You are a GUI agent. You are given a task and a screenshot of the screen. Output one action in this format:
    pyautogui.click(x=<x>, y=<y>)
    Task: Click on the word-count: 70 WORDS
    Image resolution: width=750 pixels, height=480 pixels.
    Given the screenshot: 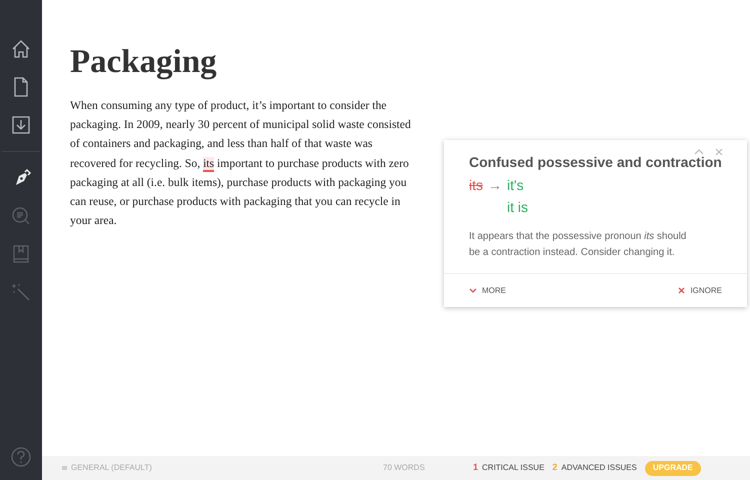 What is the action you would take?
    pyautogui.click(x=404, y=468)
    